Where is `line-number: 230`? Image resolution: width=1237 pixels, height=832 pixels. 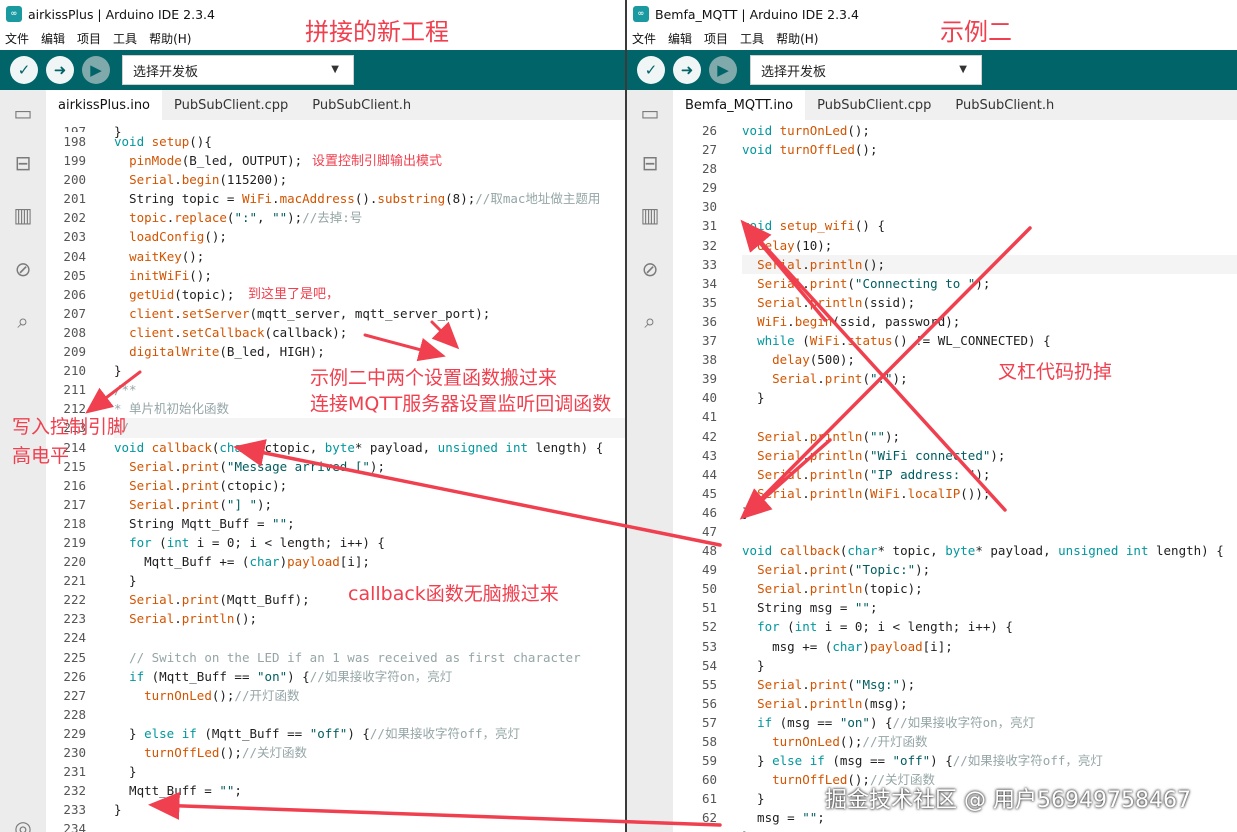 line-number: 230 is located at coordinates (74, 752).